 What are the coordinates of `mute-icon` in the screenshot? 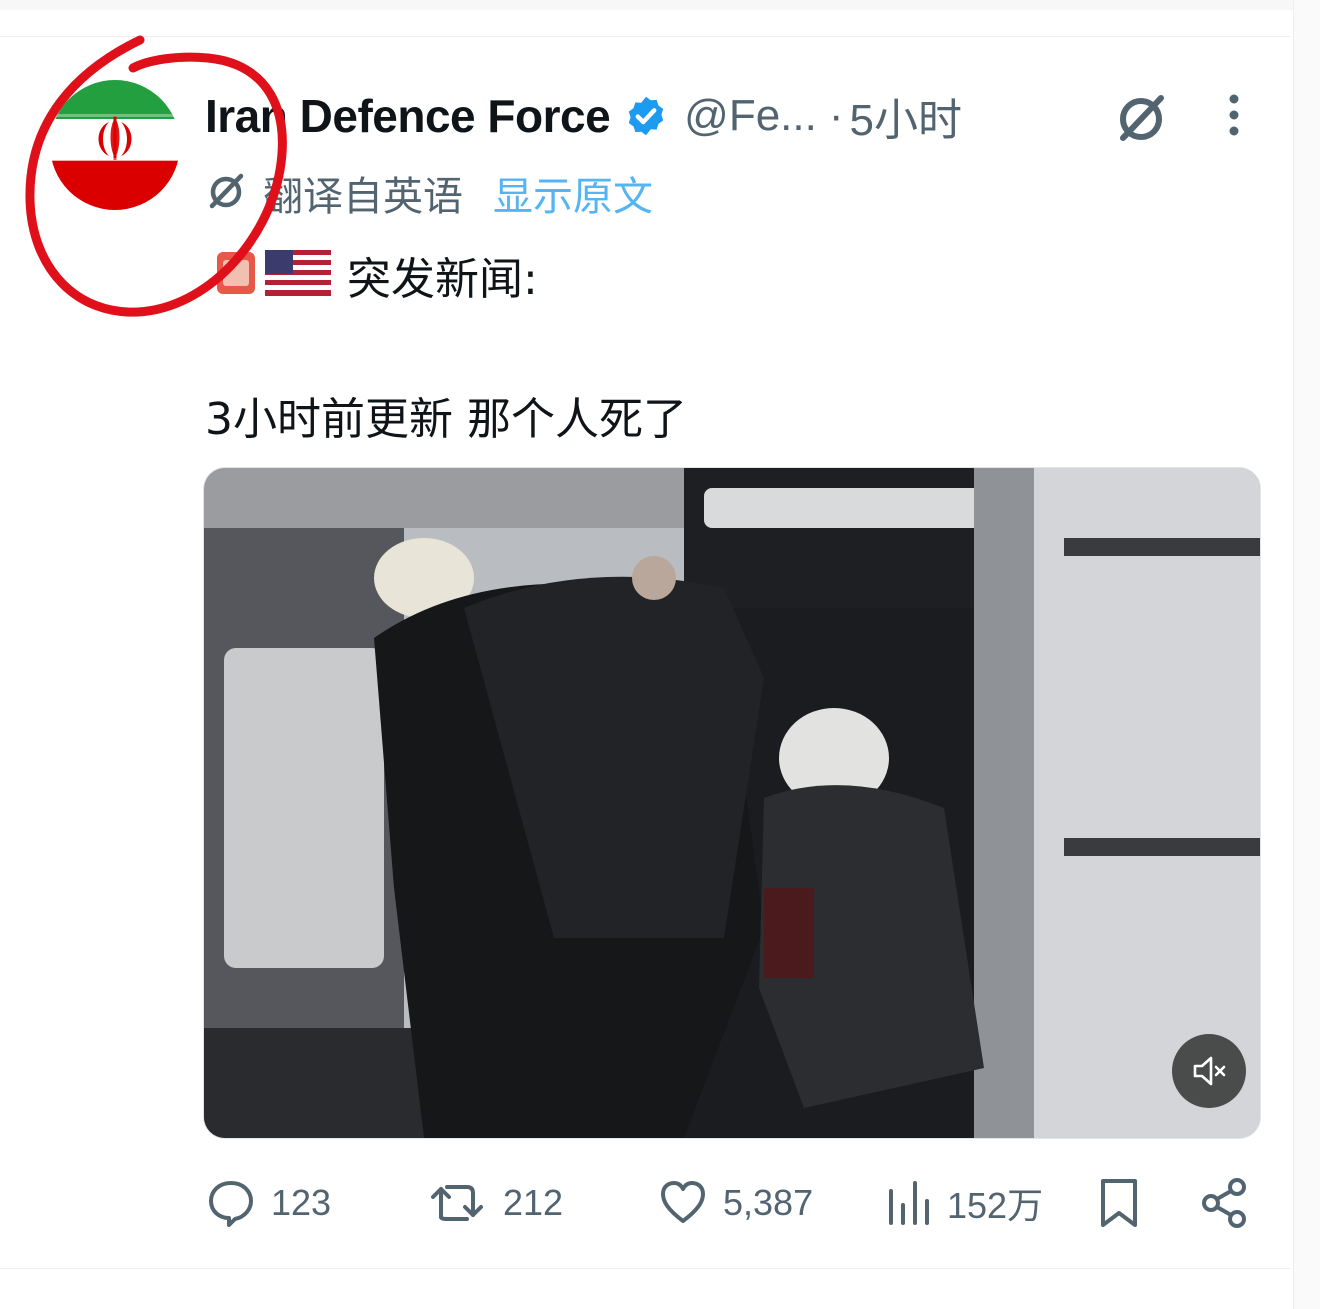 It's located at (1209, 1071).